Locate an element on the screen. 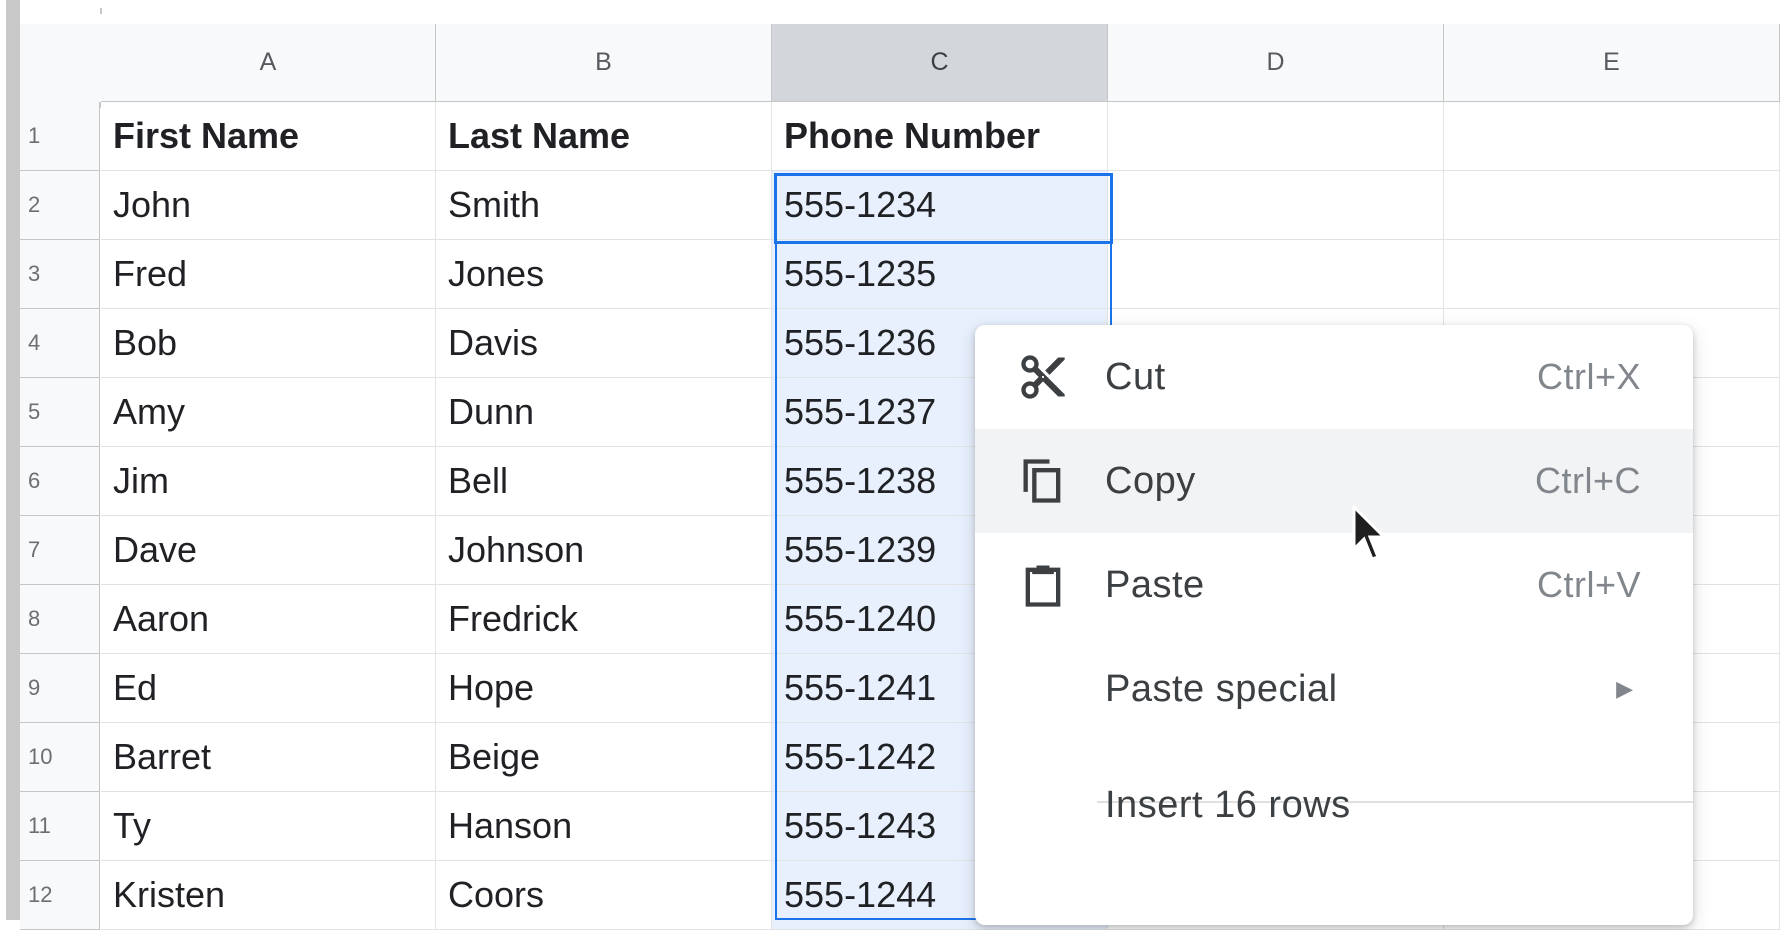 The height and width of the screenshot is (930, 1792). row-header-11: 11 is located at coordinates (60, 826).